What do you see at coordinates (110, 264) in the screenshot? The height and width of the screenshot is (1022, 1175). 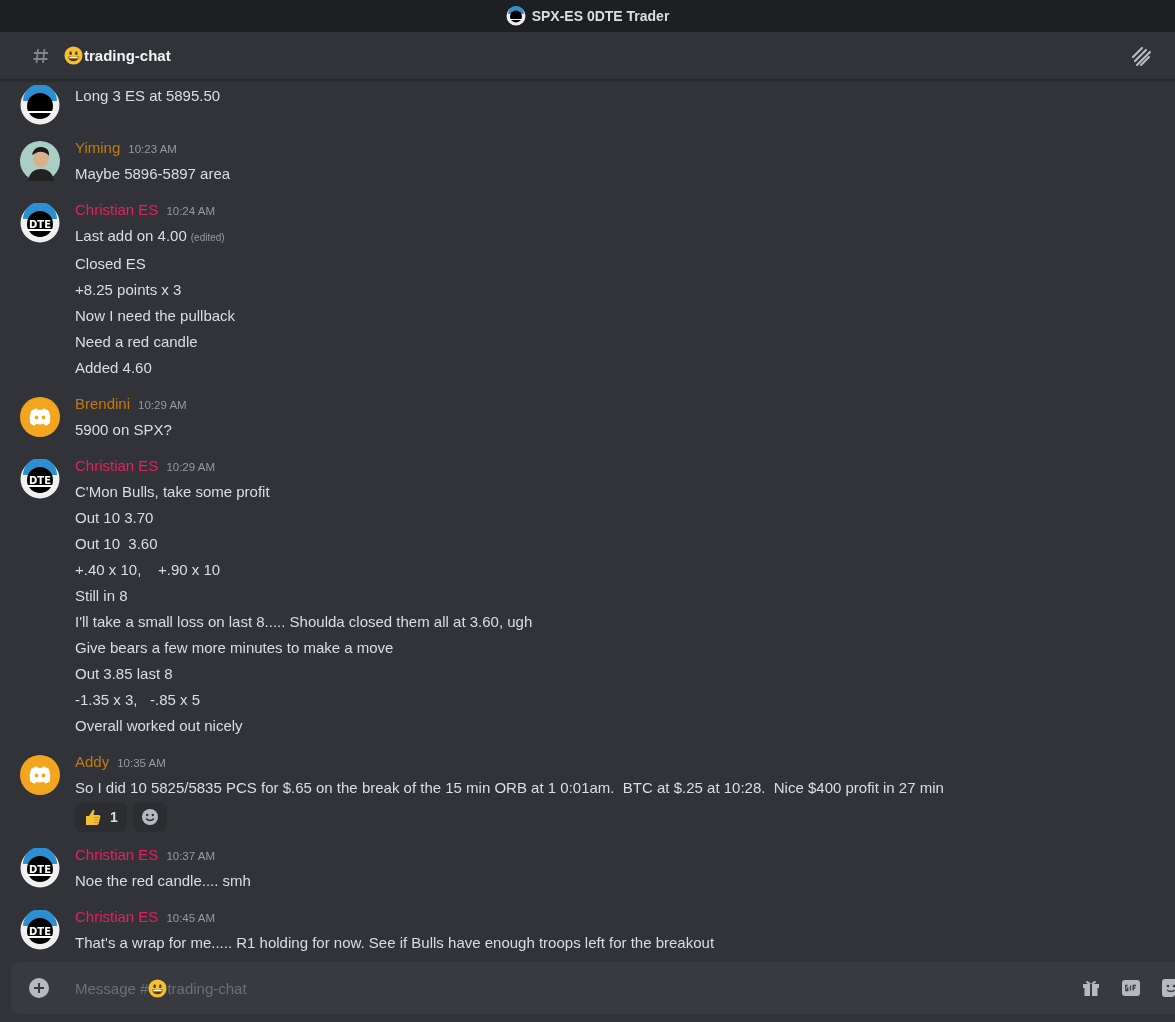 I see `message-text: Closed ES` at bounding box center [110, 264].